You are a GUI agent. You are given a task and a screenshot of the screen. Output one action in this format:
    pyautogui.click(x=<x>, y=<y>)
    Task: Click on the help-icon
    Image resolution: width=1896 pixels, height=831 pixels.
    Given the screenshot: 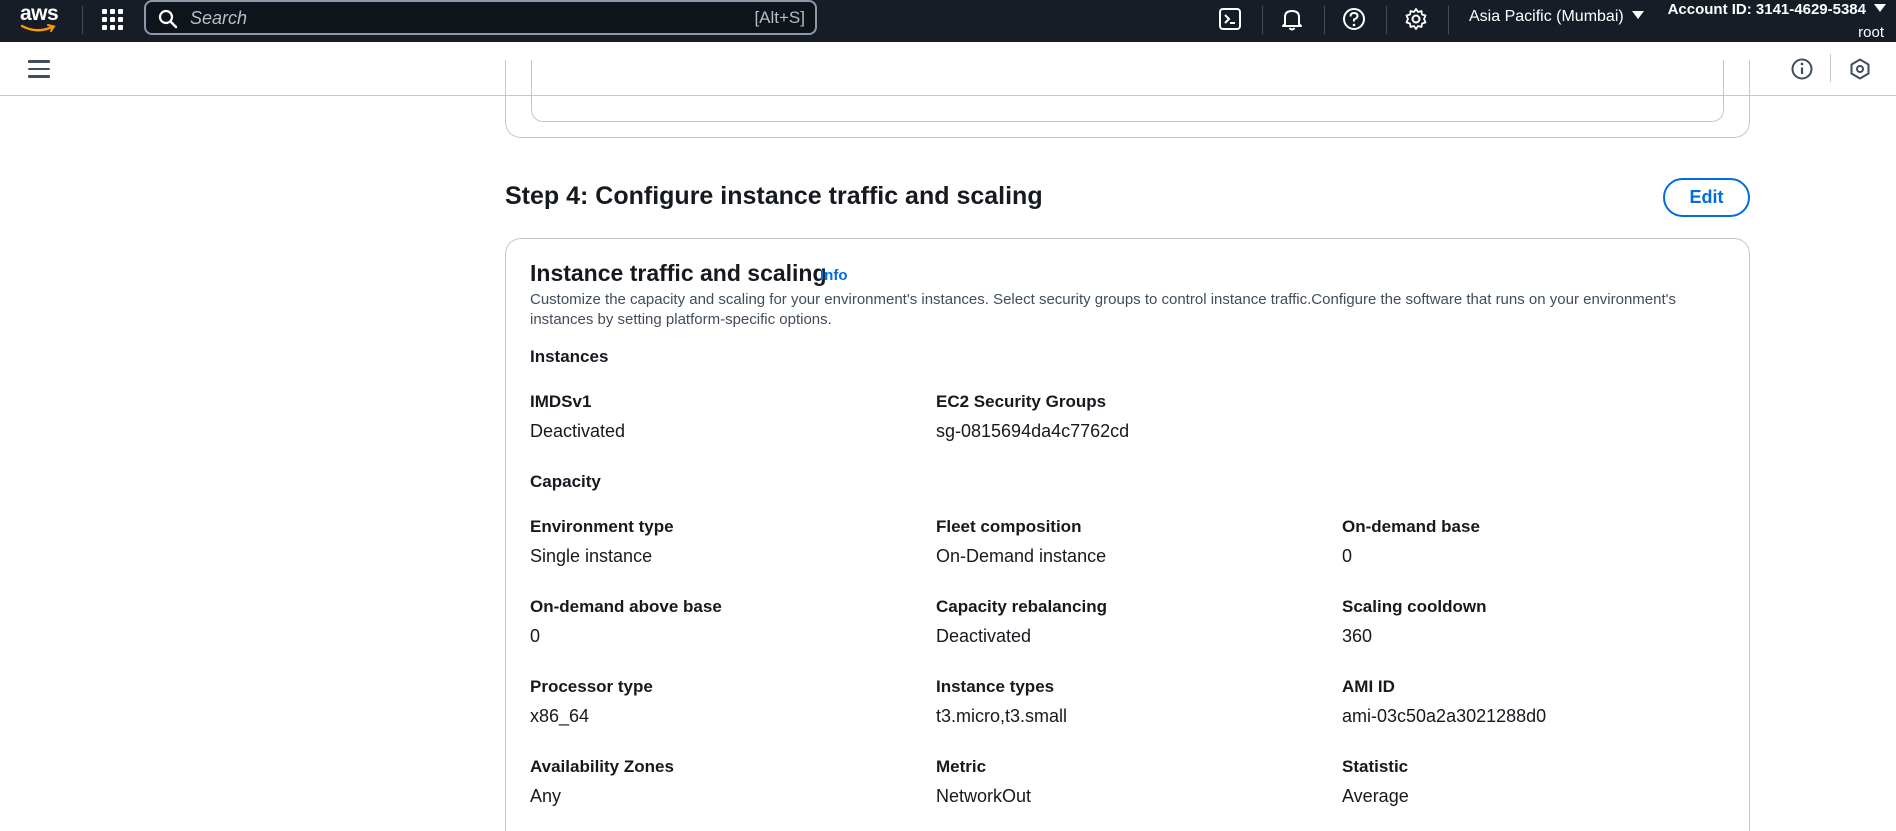 What is the action you would take?
    pyautogui.click(x=1354, y=19)
    